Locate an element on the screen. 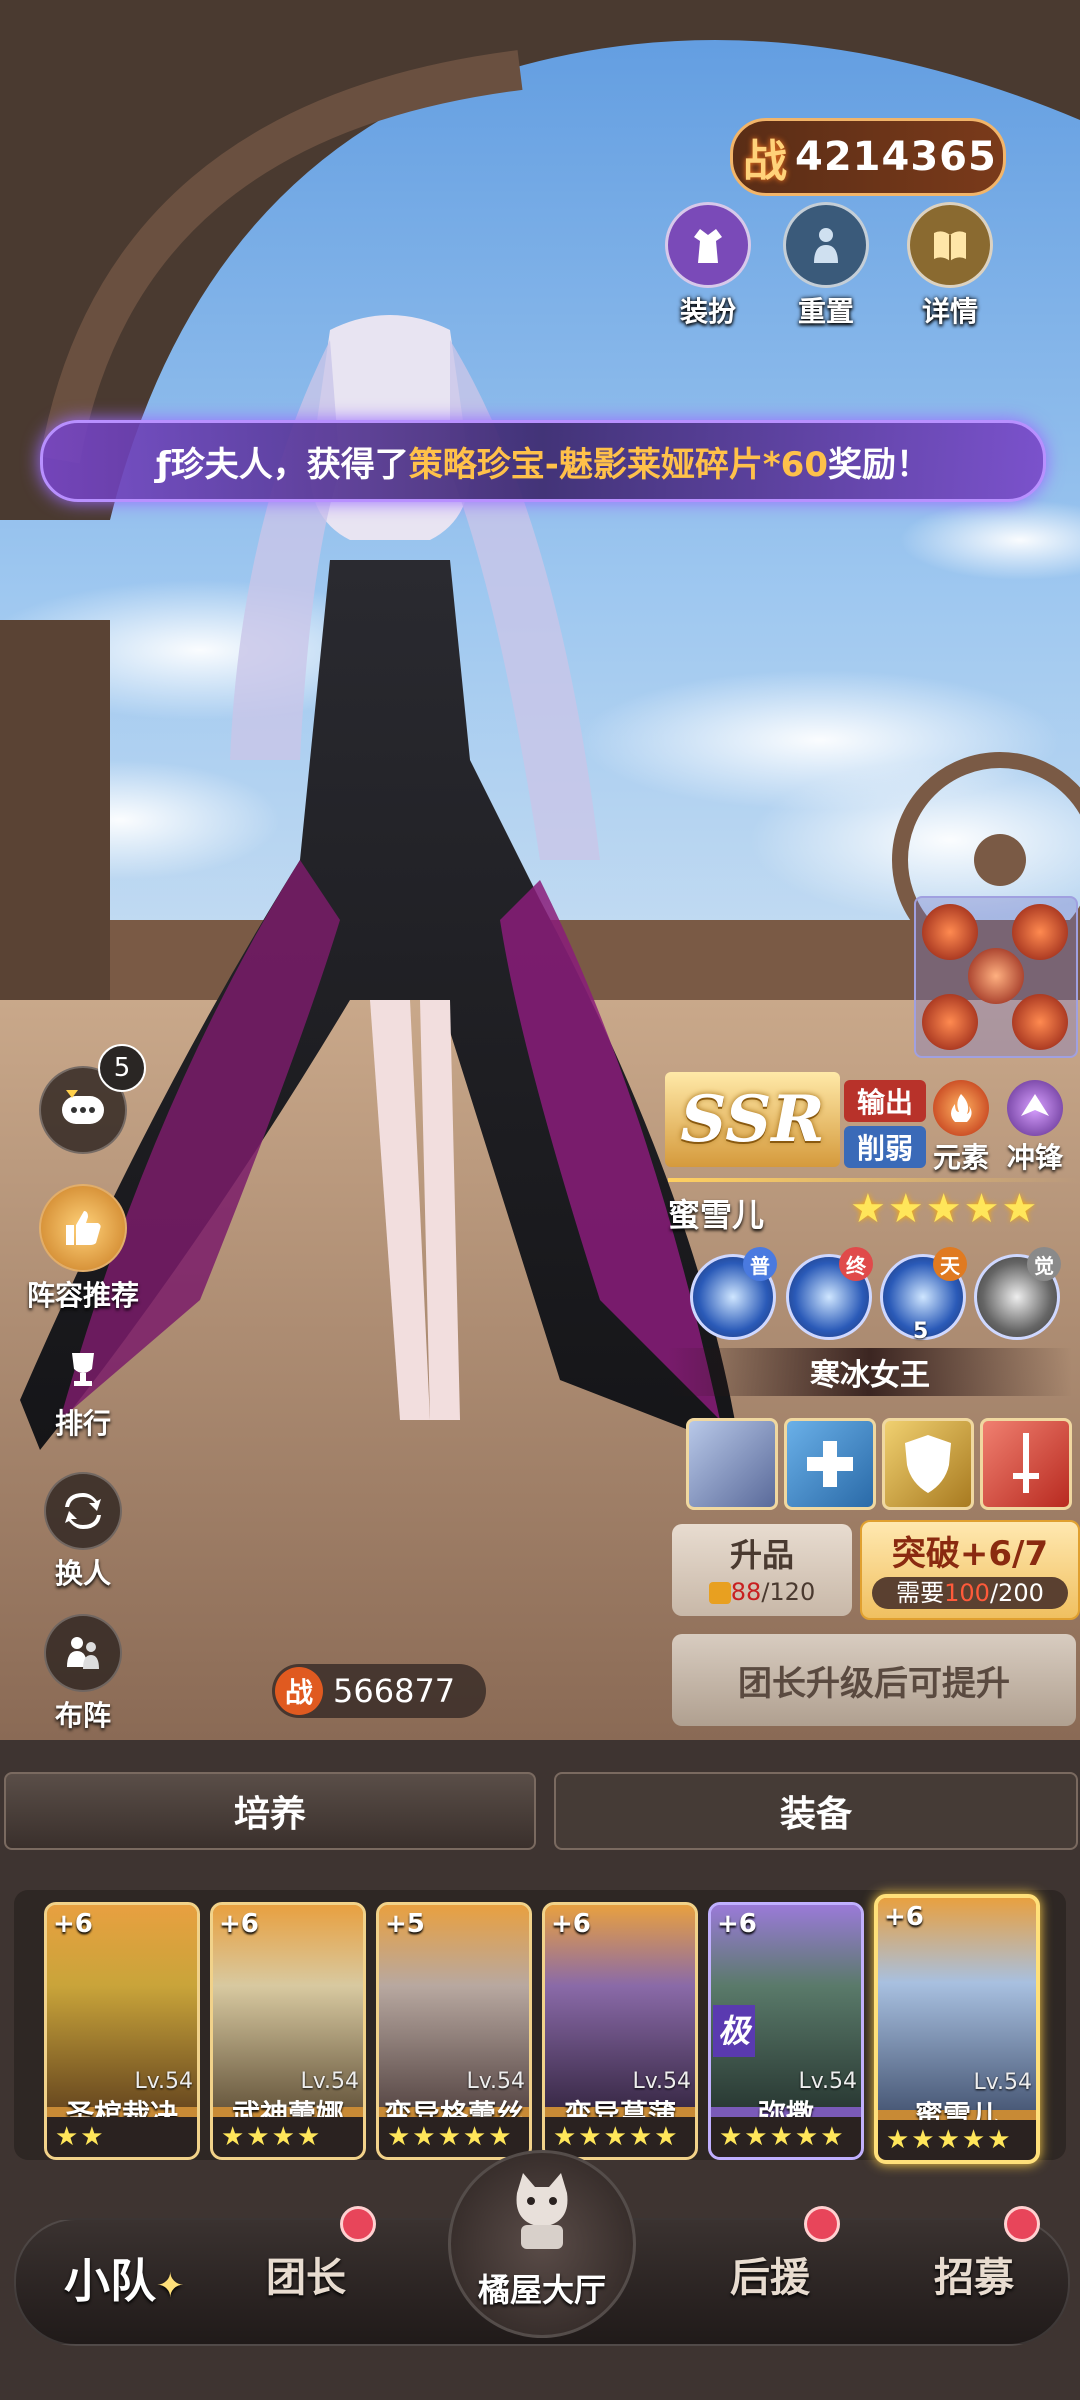  roster-card: +6 Lv.54 变异菖蒲 ★★★★★ is located at coordinates (620, 2031).